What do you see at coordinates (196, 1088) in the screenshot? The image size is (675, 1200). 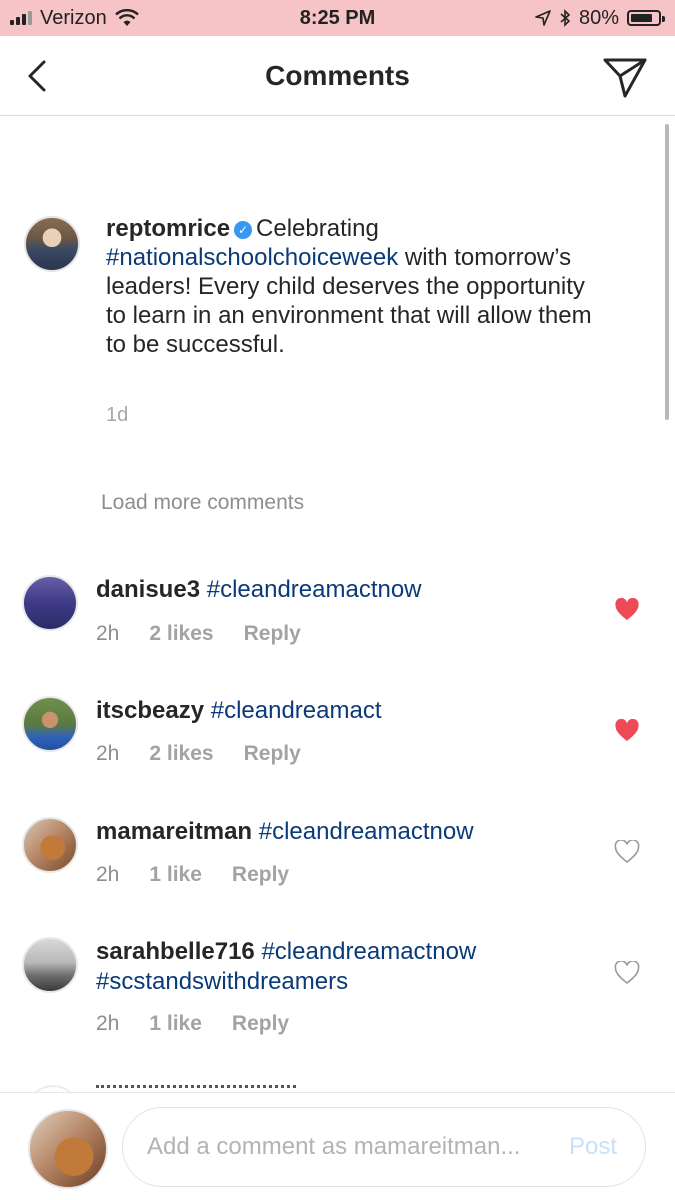 I see `comment-text-peek` at bounding box center [196, 1088].